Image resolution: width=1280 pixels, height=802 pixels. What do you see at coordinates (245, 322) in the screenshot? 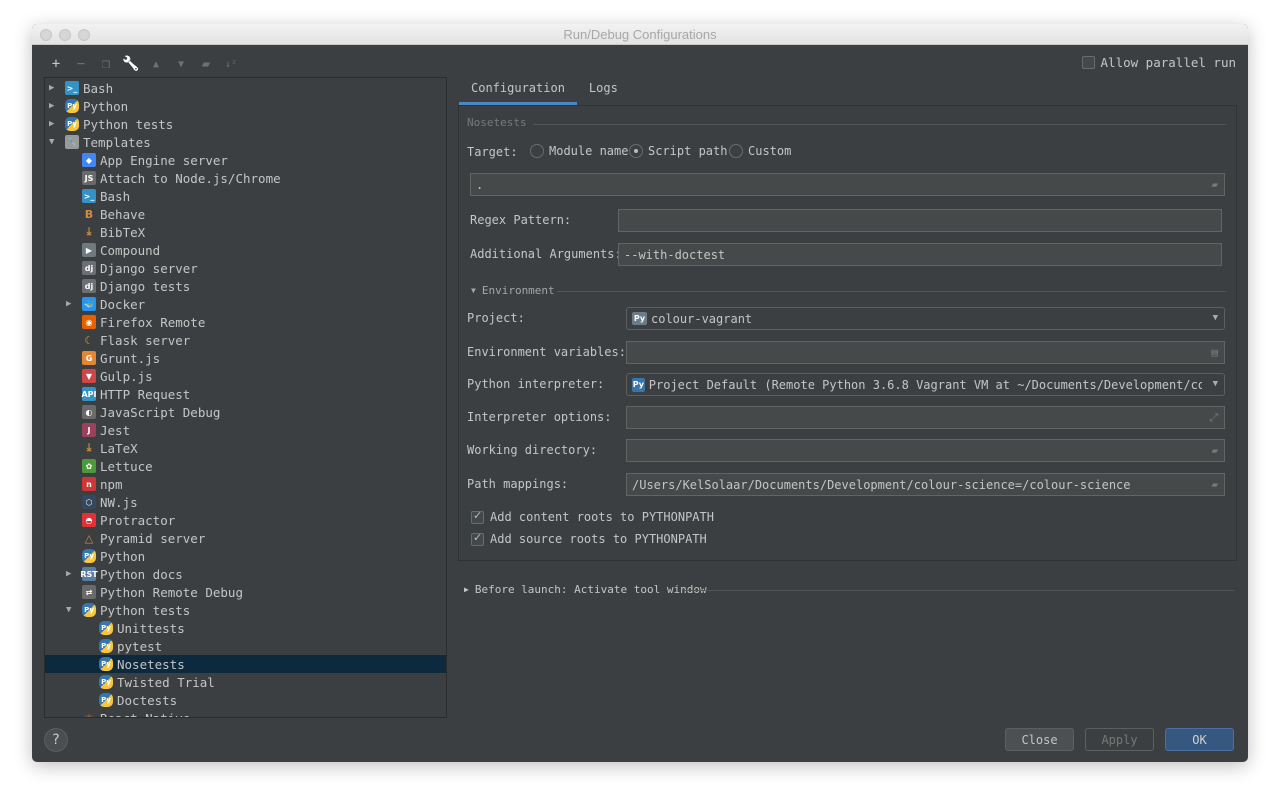
I see `tree-item: ◉ Firefox Remote` at bounding box center [245, 322].